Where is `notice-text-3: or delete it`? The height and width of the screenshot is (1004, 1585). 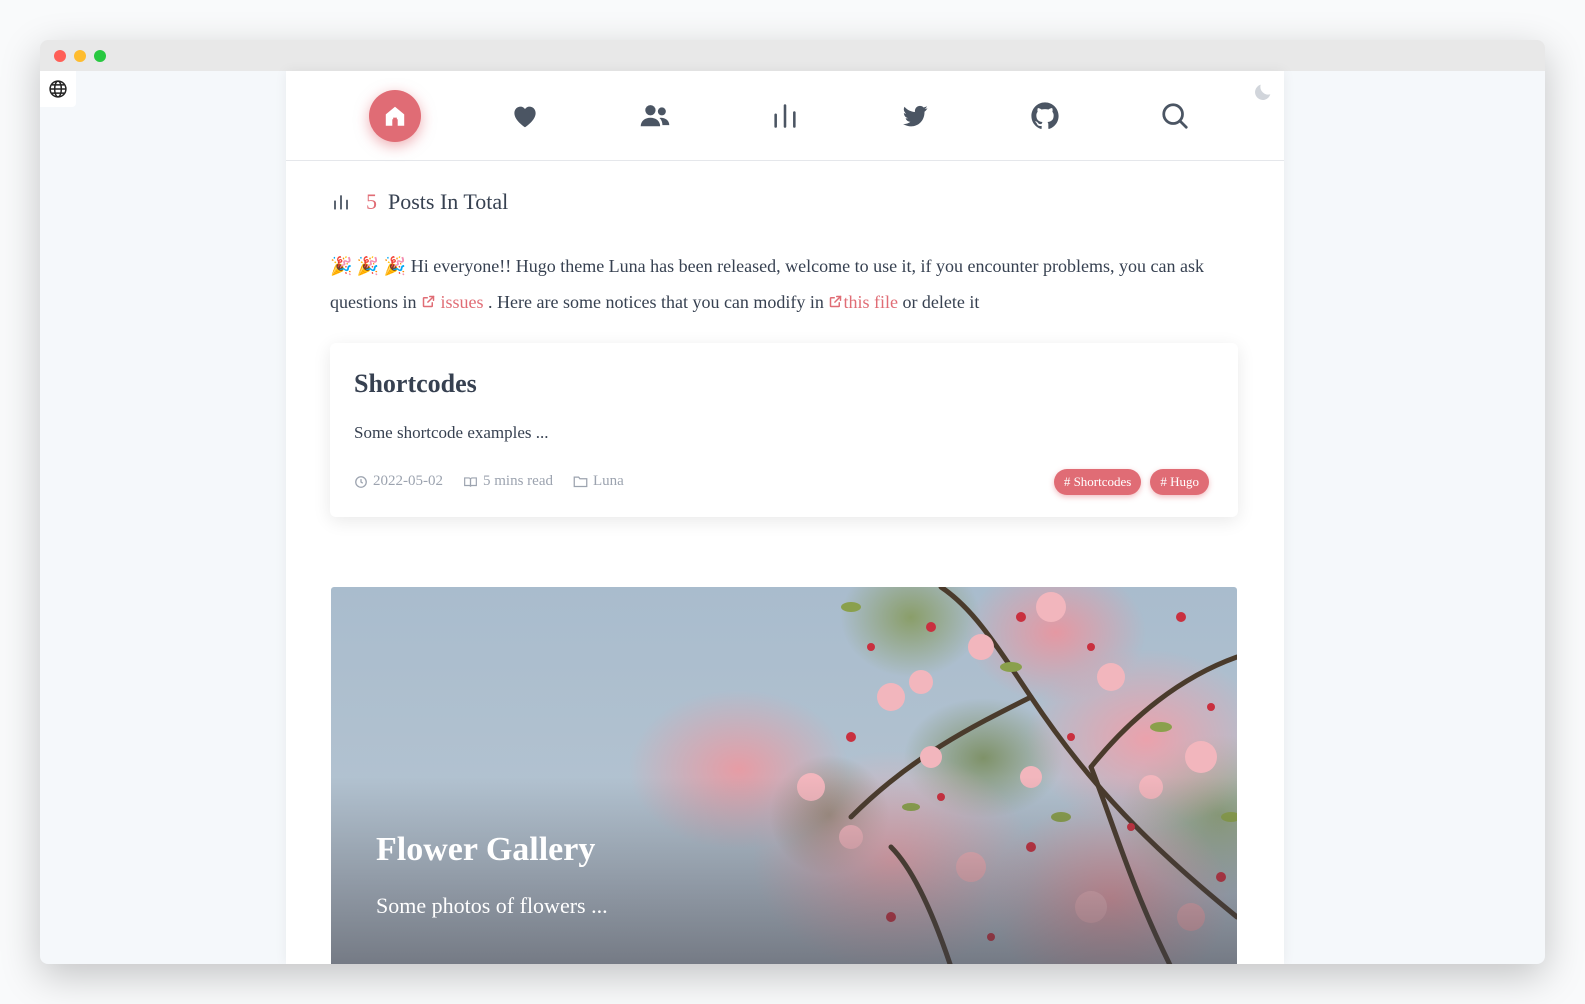
notice-text-3: or delete it is located at coordinates (941, 302).